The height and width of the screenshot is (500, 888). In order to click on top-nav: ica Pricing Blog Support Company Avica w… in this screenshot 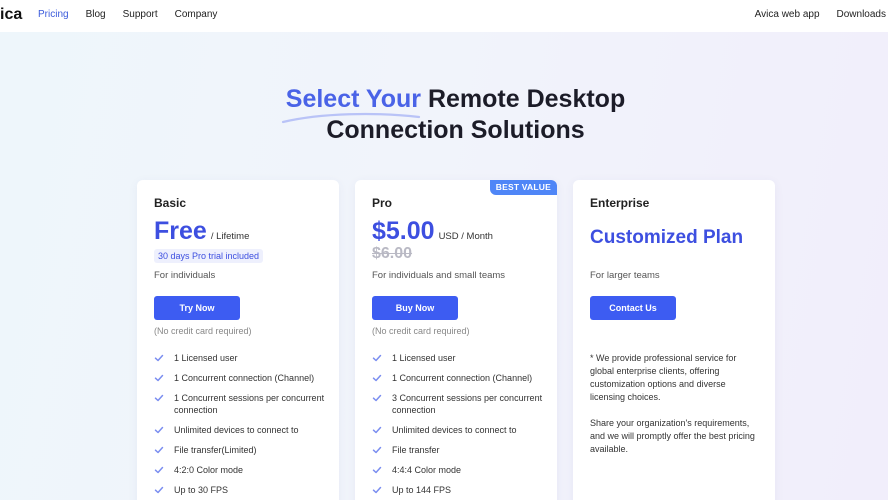, I will do `click(444, 16)`.